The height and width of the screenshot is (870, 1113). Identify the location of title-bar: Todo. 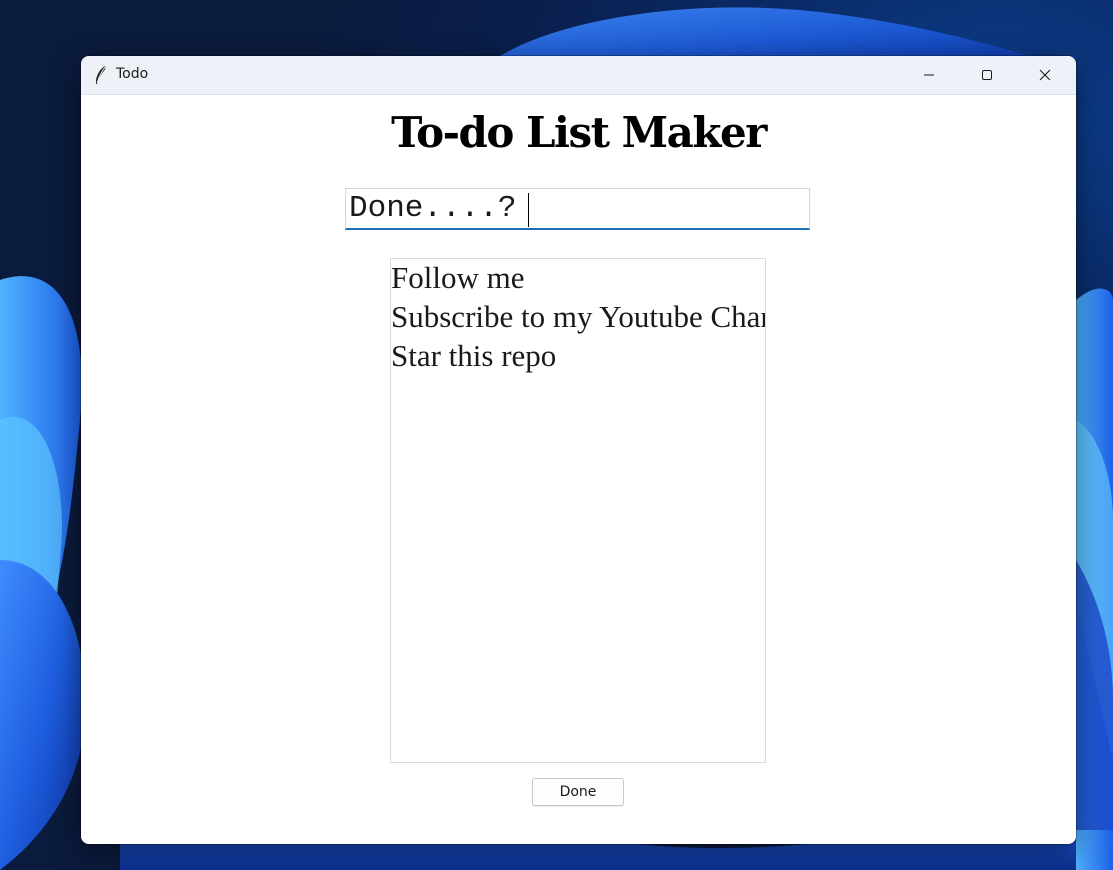
(578, 75).